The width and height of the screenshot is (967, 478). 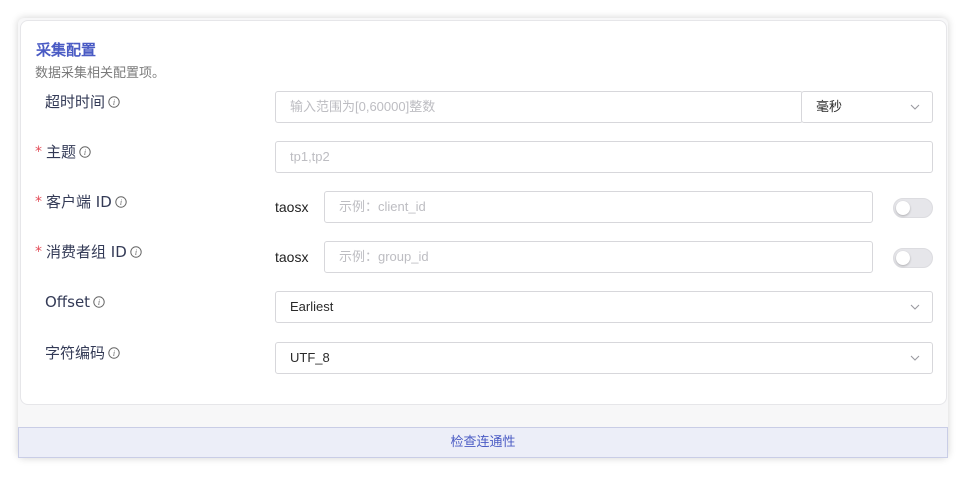 I want to click on encoding-select: UTF_8, so click(x=604, y=358).